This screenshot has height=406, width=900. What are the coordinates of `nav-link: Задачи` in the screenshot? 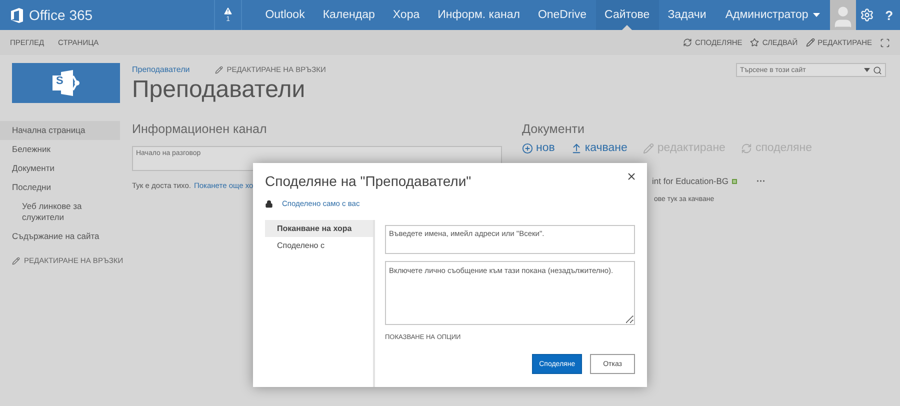 It's located at (687, 15).